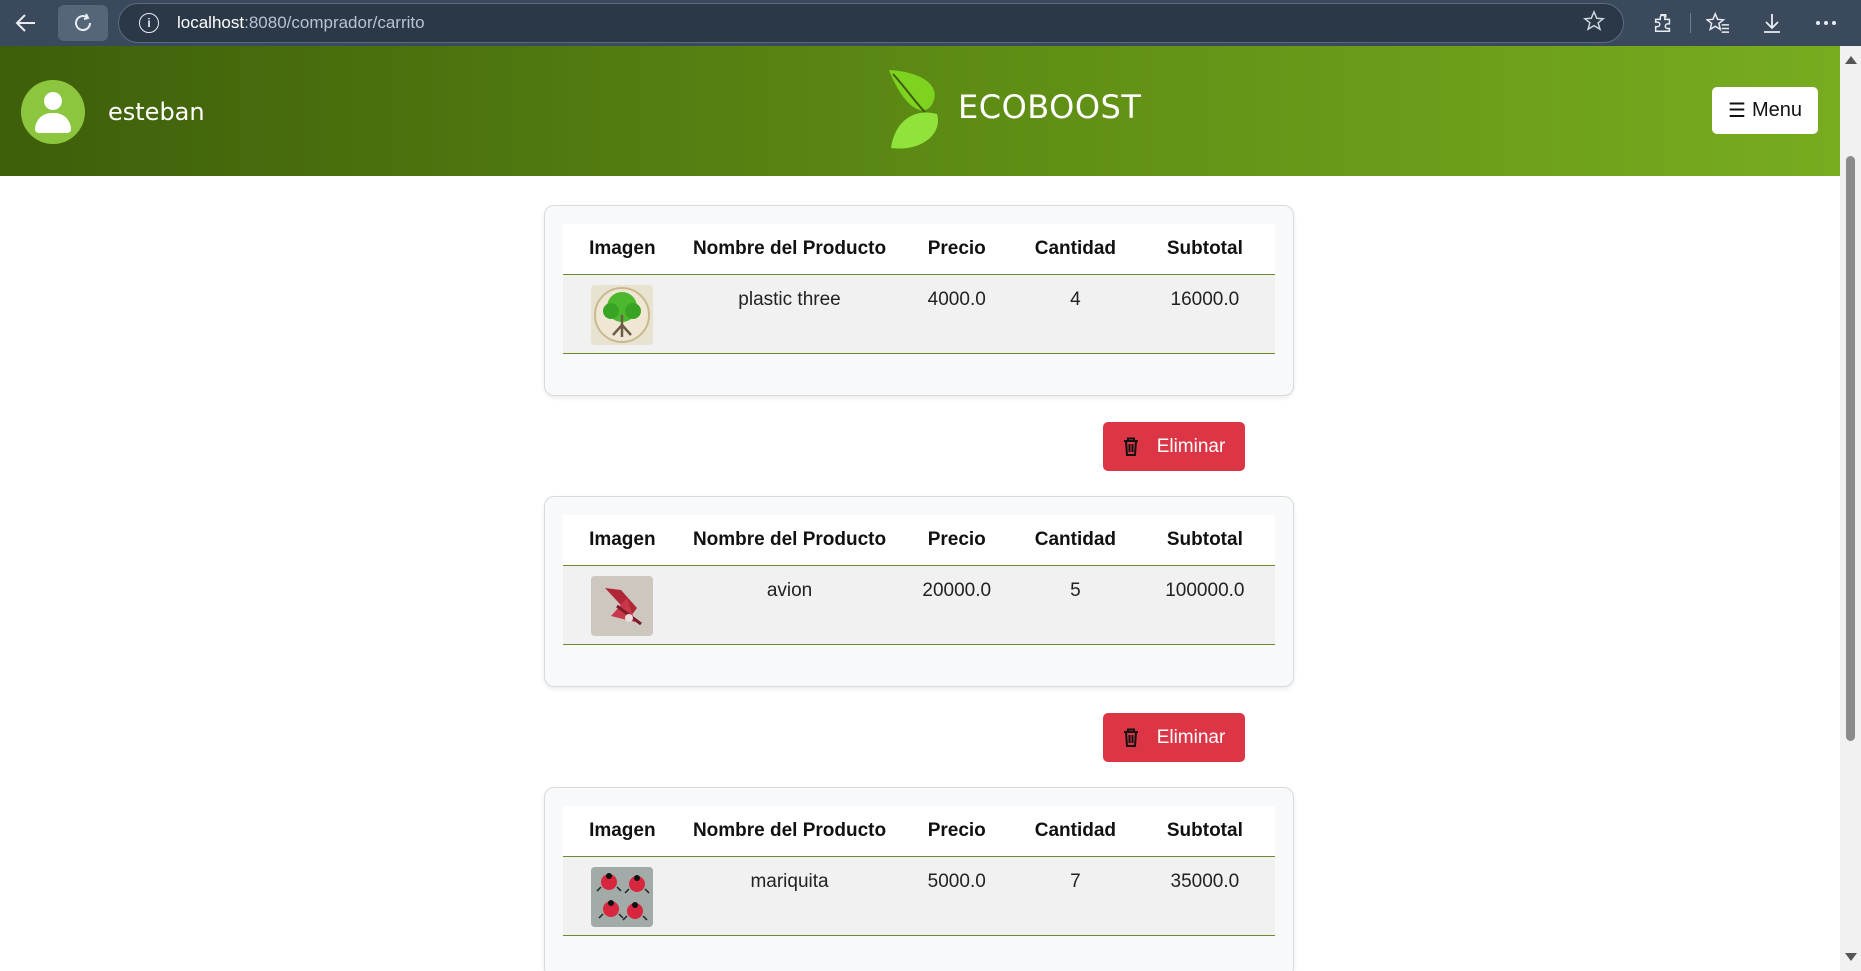 This screenshot has width=1861, height=971. Describe the element at coordinates (156, 112) in the screenshot. I see `username: esteban` at that location.